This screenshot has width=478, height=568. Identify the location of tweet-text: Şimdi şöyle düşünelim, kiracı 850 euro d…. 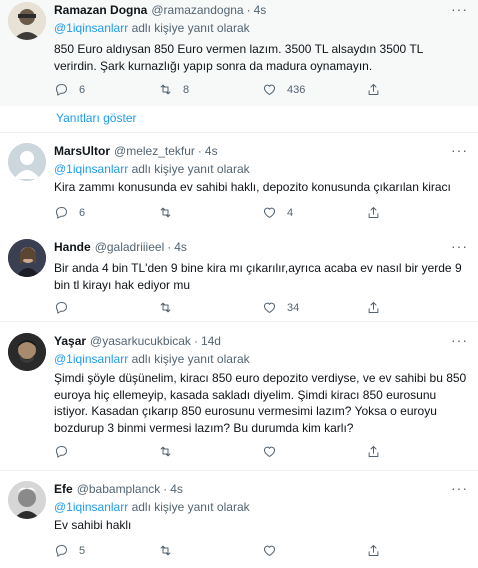
(260, 403).